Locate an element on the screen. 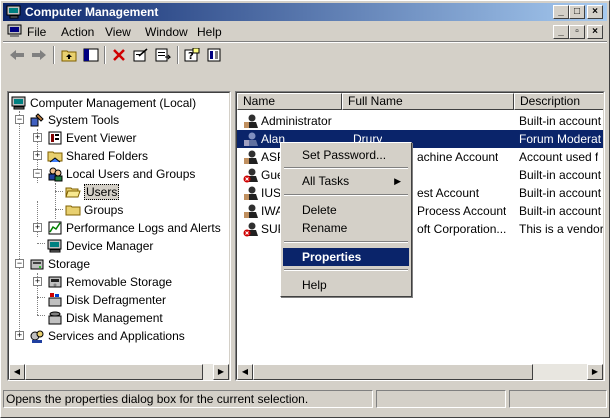 The image size is (610, 418). tree-item-shared-folders: Shared Folders is located at coordinates (97, 155).